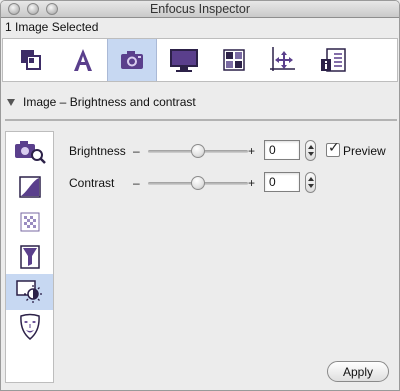  Describe the element at coordinates (251, 183) in the screenshot. I see `contrast-plus: +` at that location.